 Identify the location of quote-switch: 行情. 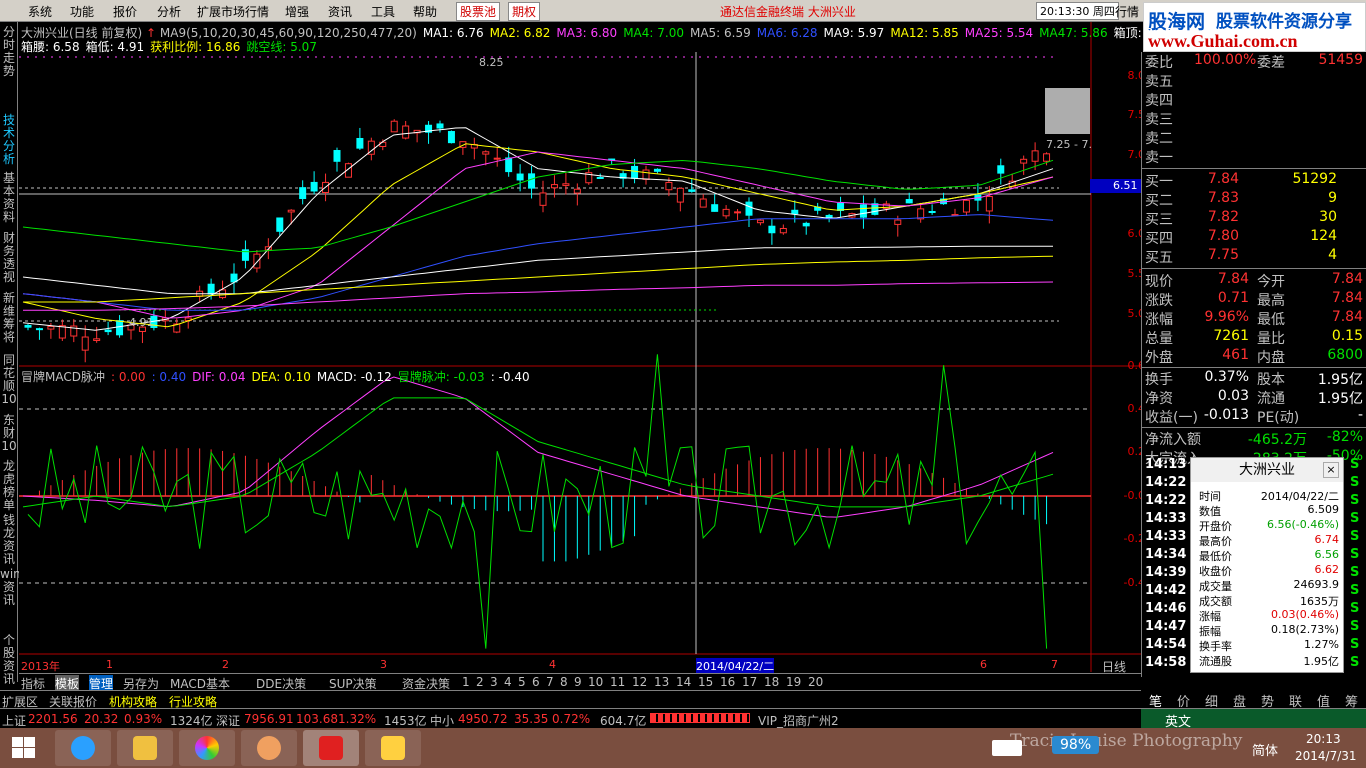
(1127, 11).